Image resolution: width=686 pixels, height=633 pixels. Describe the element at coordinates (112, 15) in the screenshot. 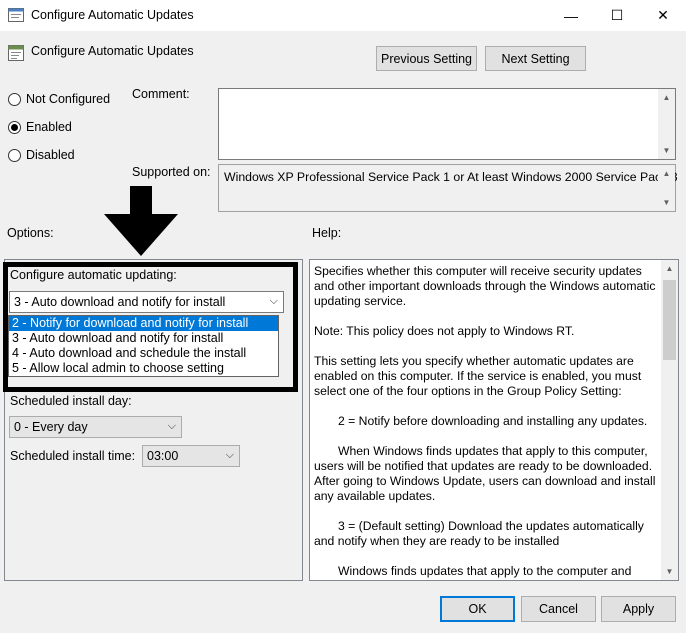

I see `window-title: Configure Automatic Updates` at that location.